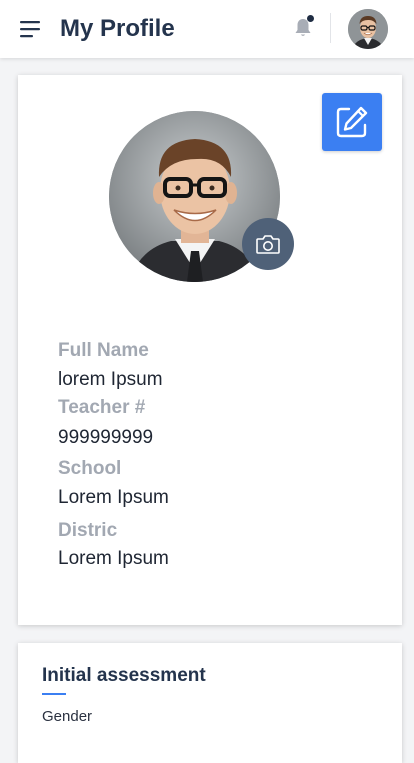 This screenshot has height=763, width=414. I want to click on notifications-button, so click(303, 28).